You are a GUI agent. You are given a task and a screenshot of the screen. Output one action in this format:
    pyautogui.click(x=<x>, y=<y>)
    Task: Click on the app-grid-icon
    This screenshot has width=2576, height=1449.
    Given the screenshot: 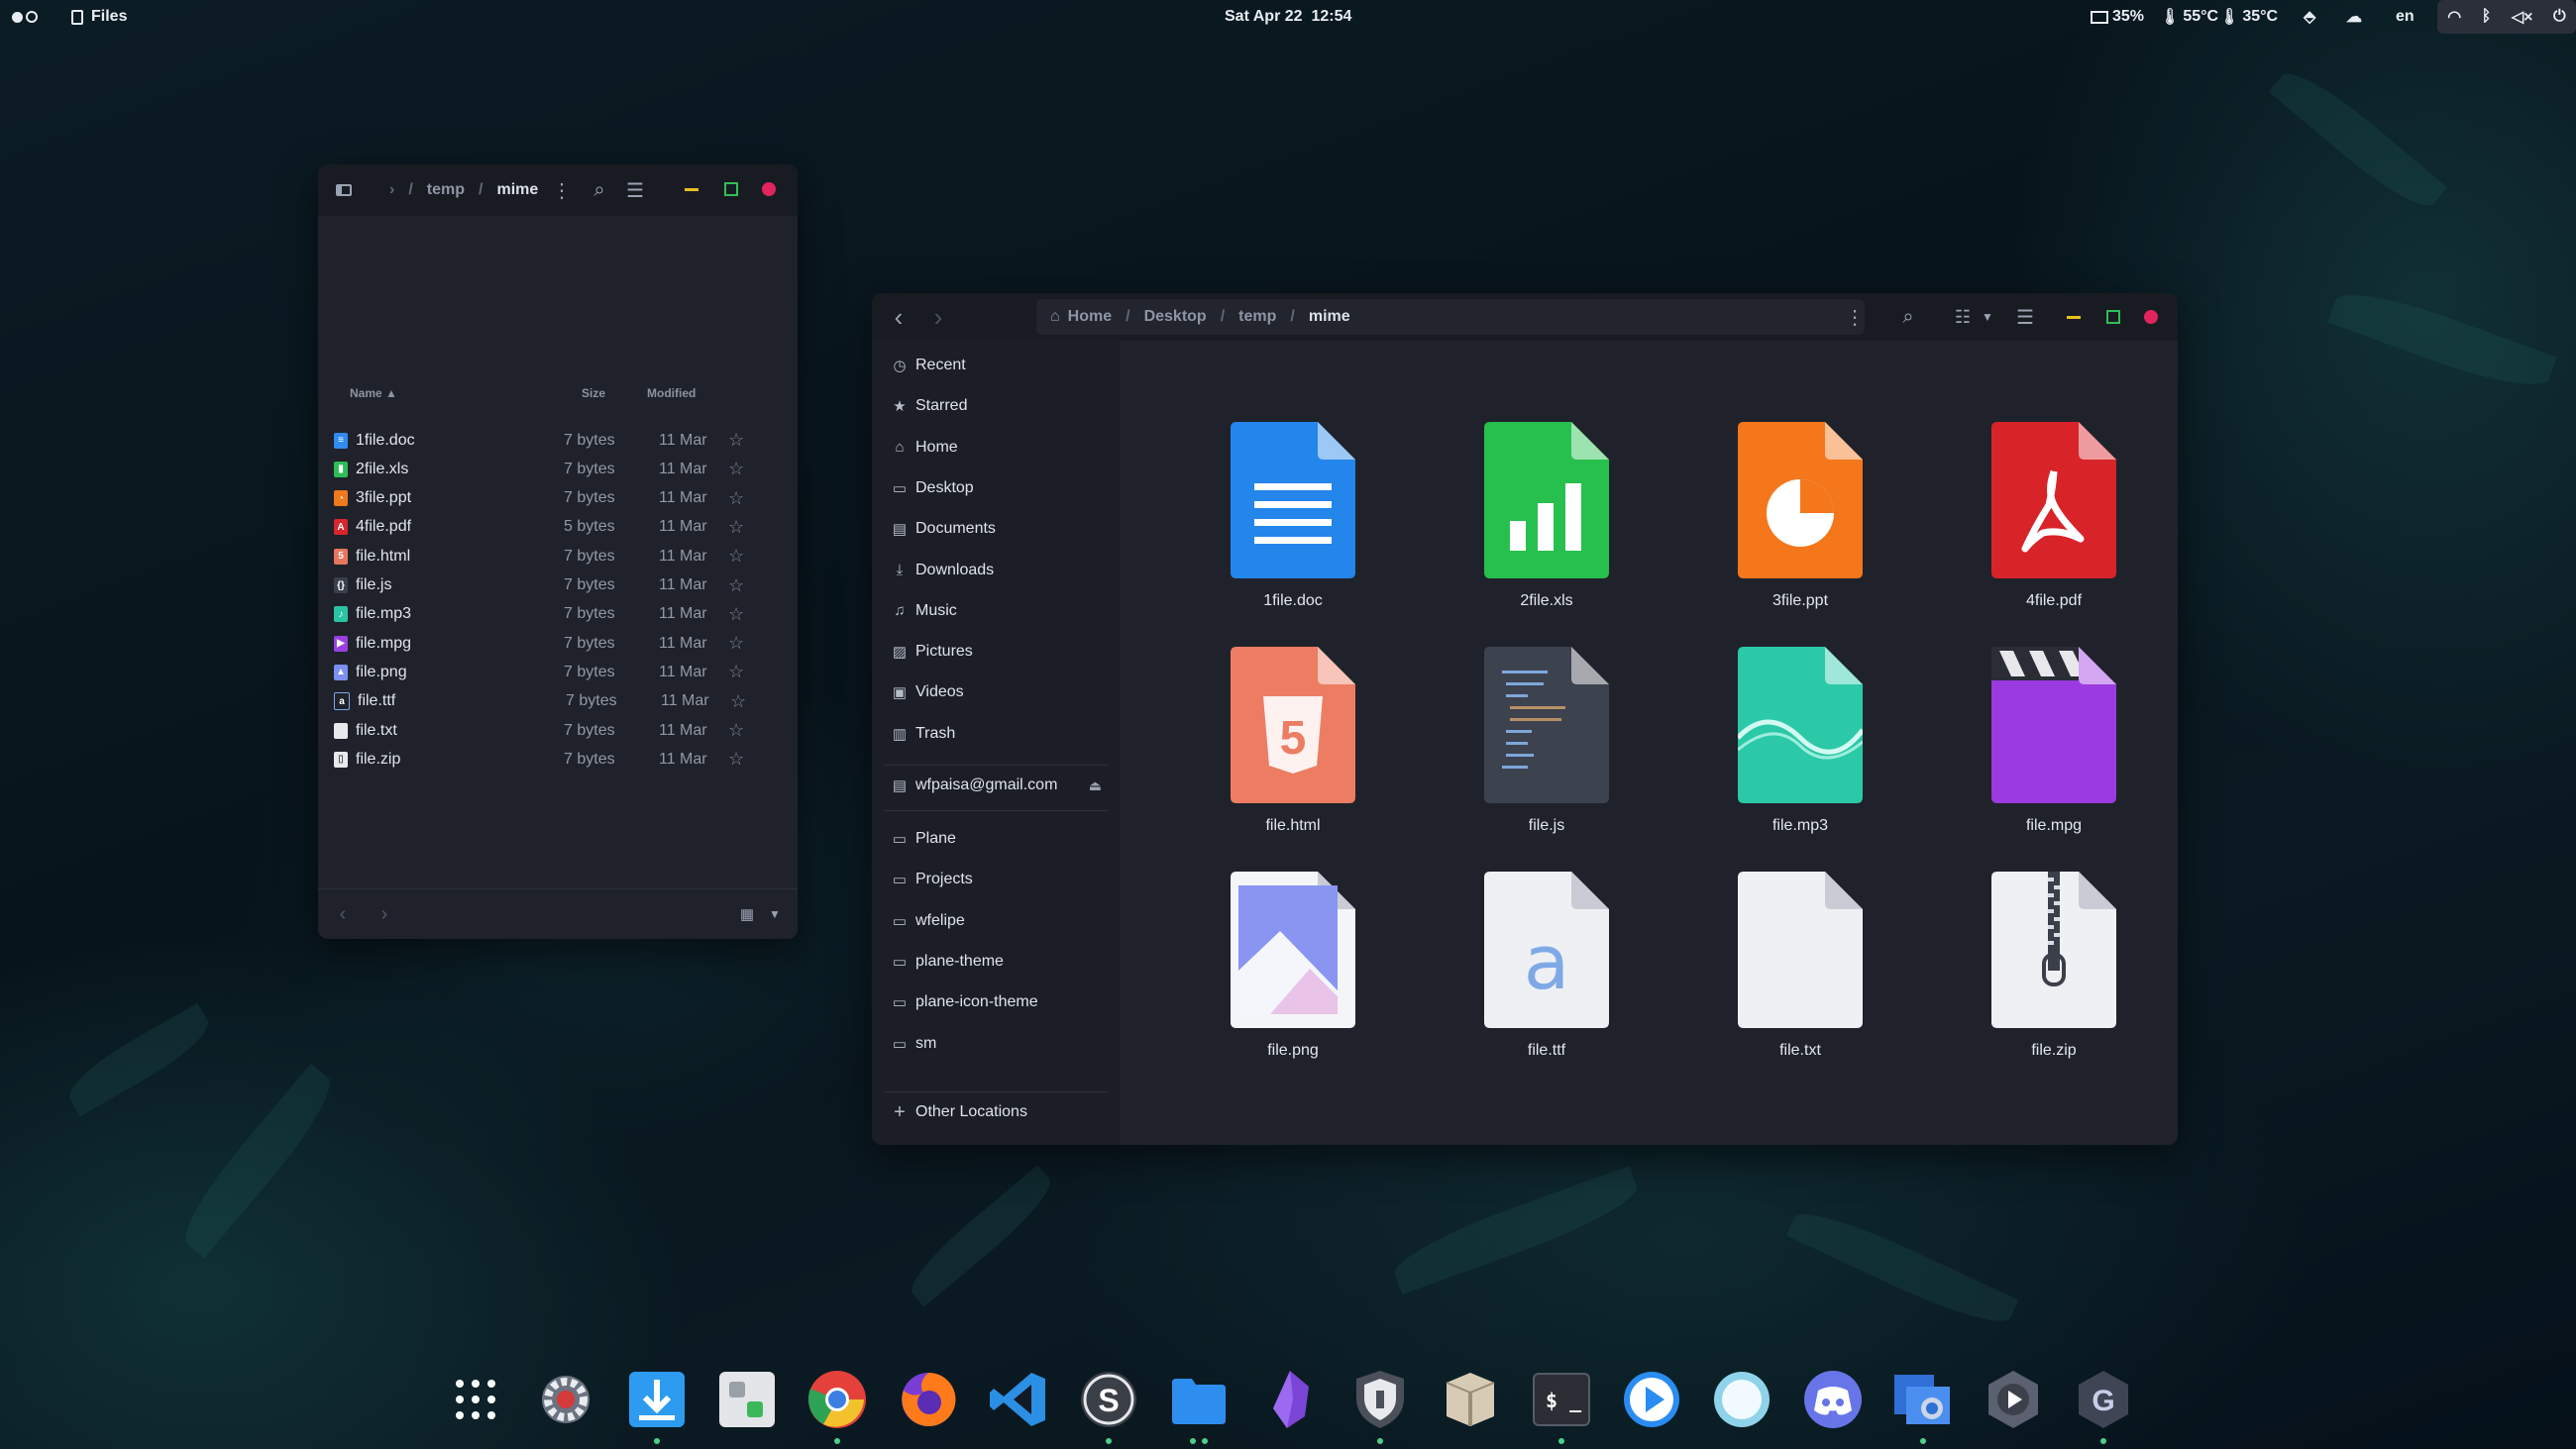 What is the action you would take?
    pyautogui.click(x=476, y=1399)
    